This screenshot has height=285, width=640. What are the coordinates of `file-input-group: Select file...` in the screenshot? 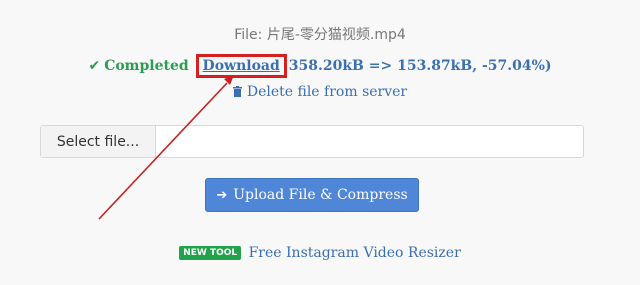 It's located at (312, 141).